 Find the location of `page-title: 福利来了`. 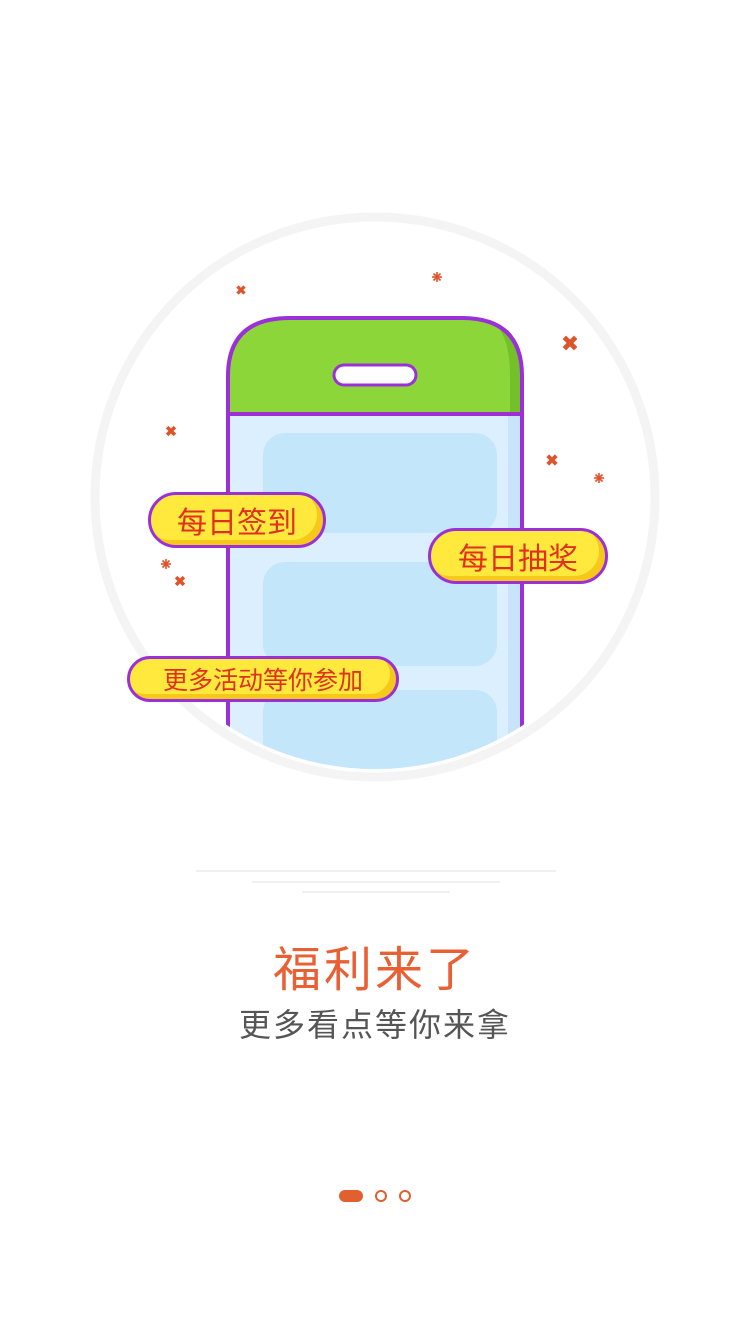

page-title: 福利来了 is located at coordinates (374, 970).